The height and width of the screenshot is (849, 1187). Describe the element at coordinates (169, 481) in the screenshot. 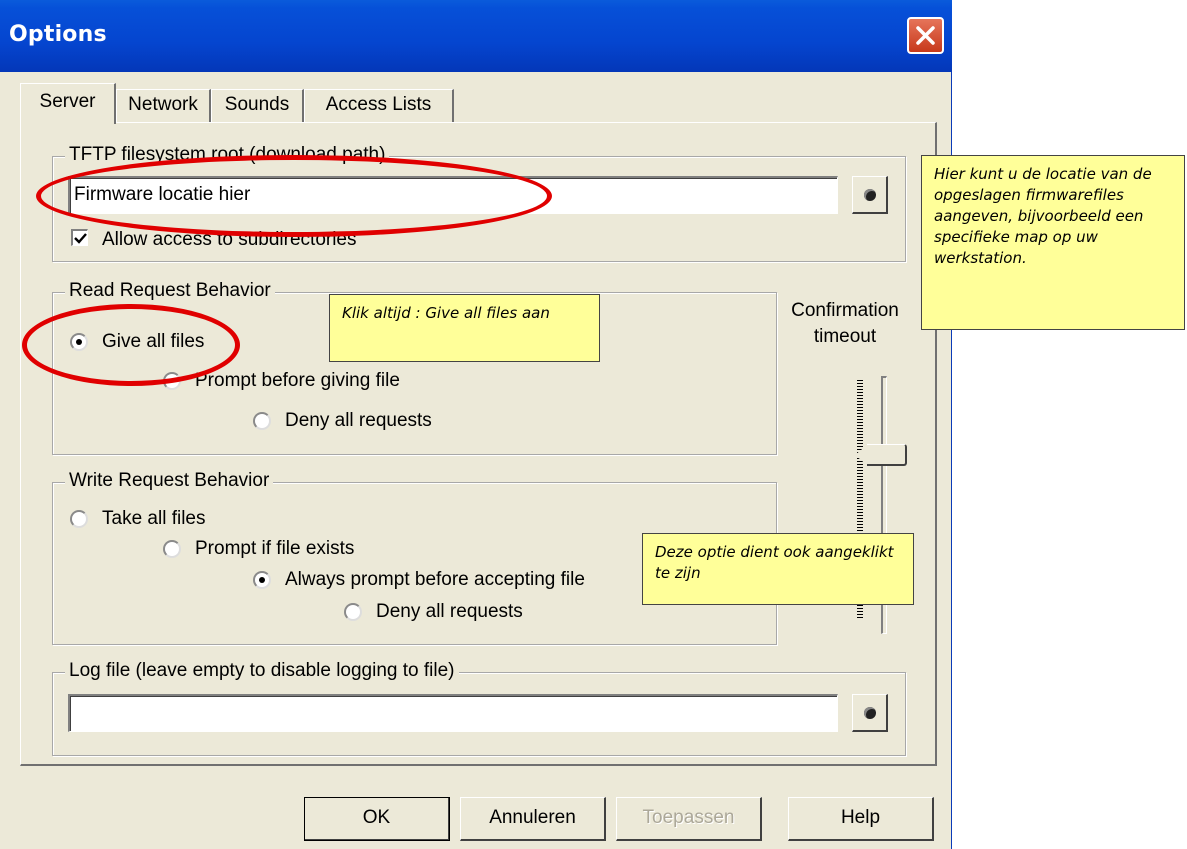

I see `write-request-legend: Write Request Behavior` at that location.